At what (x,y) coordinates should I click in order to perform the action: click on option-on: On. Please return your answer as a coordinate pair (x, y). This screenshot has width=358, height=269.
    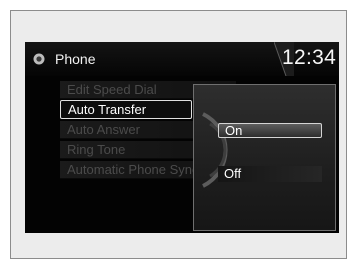
    Looking at the image, I should click on (270, 130).